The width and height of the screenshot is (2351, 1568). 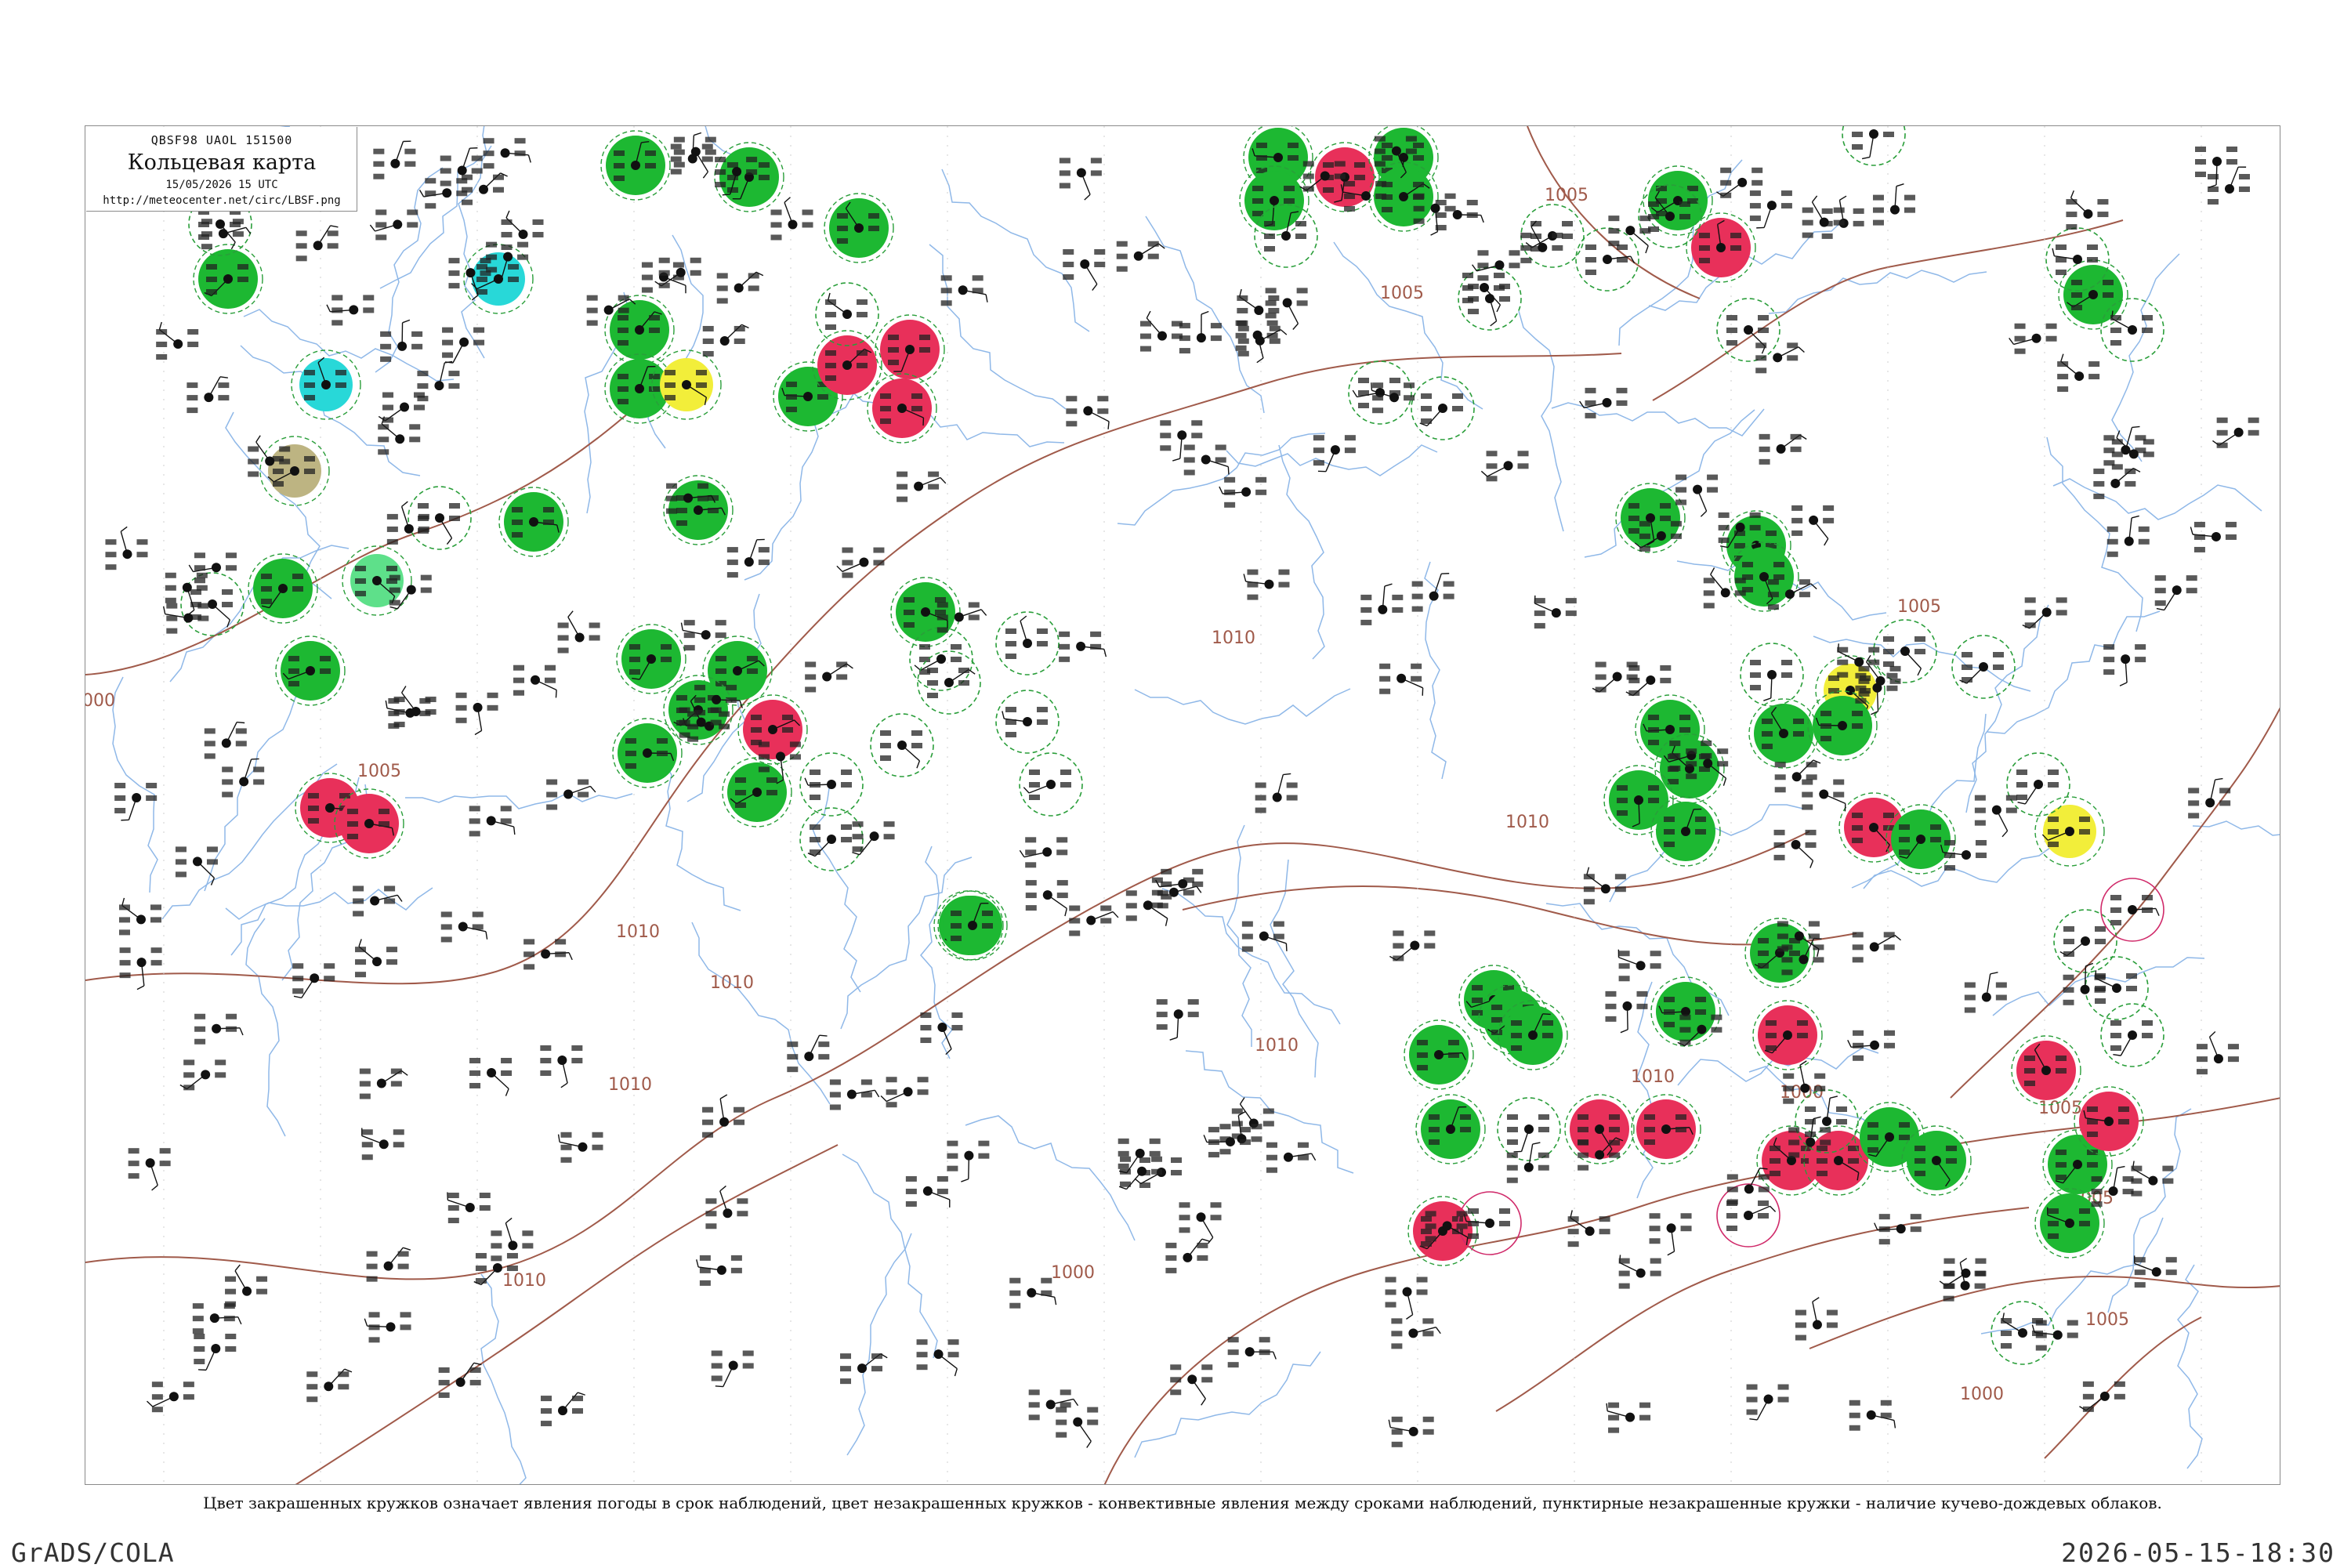 What do you see at coordinates (1527, 823) in the screenshot?
I see `isobar-label: 1010` at bounding box center [1527, 823].